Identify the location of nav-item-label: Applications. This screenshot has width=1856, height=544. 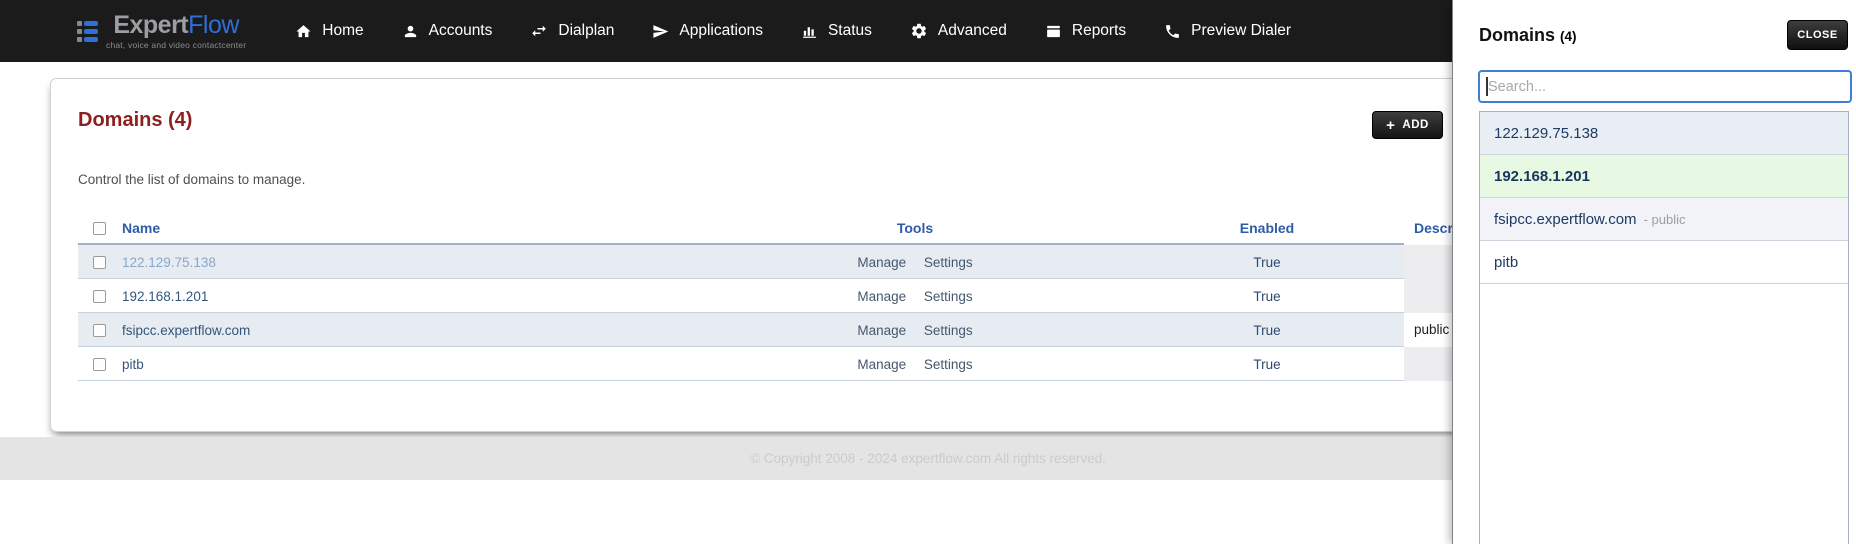
(721, 30).